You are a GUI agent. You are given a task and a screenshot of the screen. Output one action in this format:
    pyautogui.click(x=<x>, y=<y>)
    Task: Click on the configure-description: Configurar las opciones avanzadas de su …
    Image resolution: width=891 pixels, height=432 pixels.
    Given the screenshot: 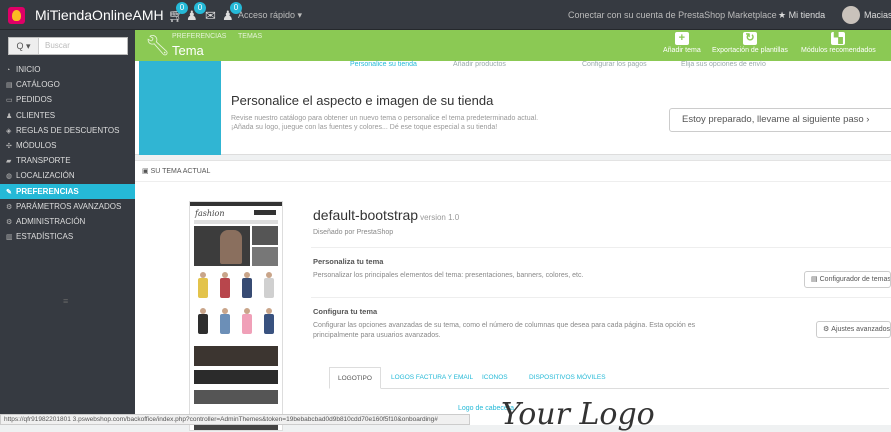 What is the action you would take?
    pyautogui.click(x=504, y=330)
    